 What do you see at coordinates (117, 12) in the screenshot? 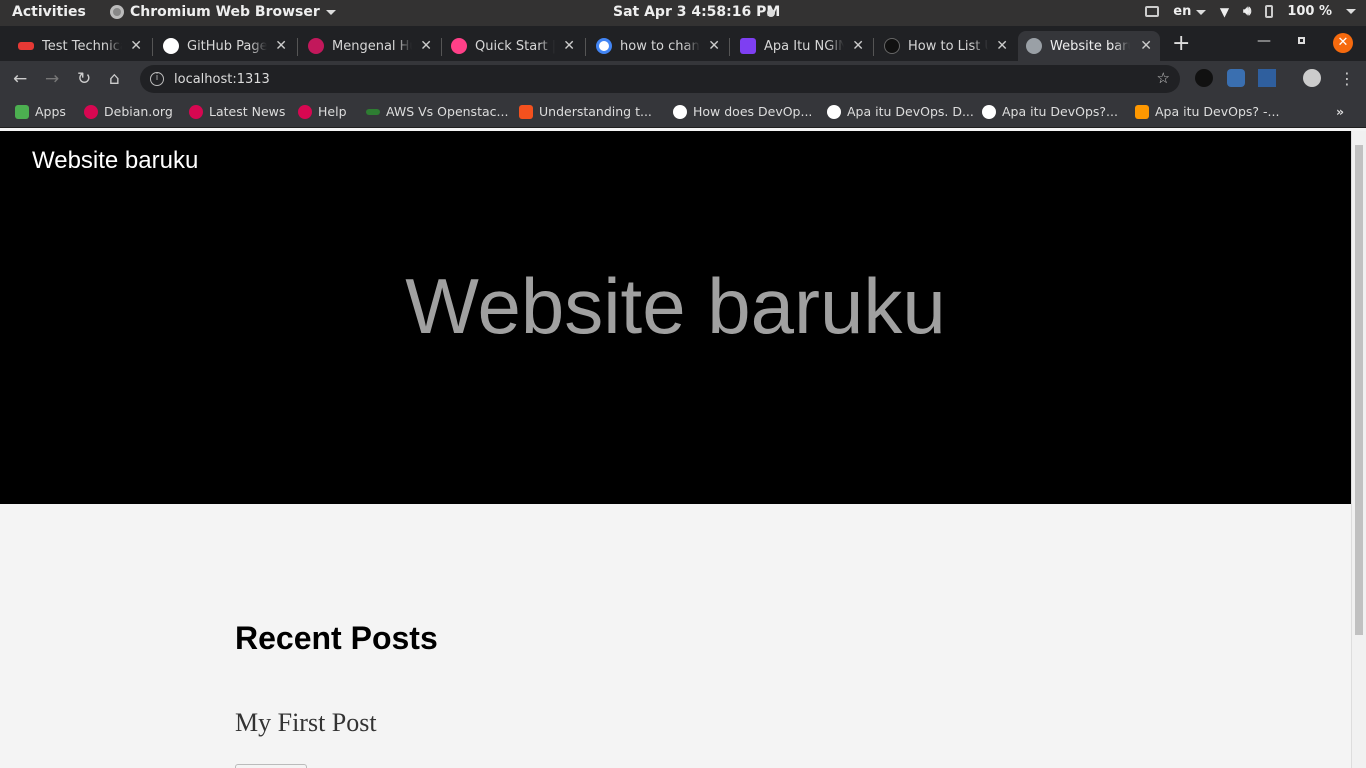
I see `chromium-icon` at bounding box center [117, 12].